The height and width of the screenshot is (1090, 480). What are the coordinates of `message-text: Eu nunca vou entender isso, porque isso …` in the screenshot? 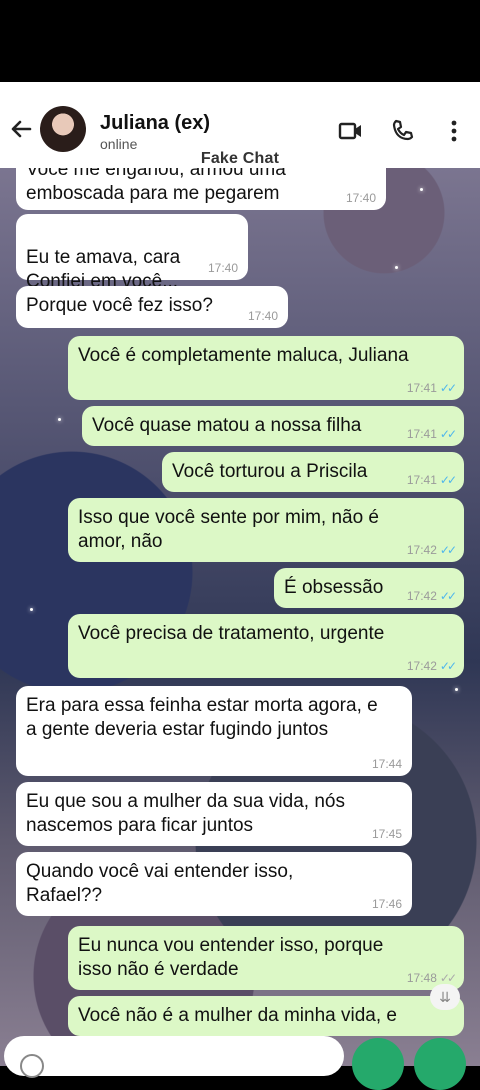 It's located at (231, 957).